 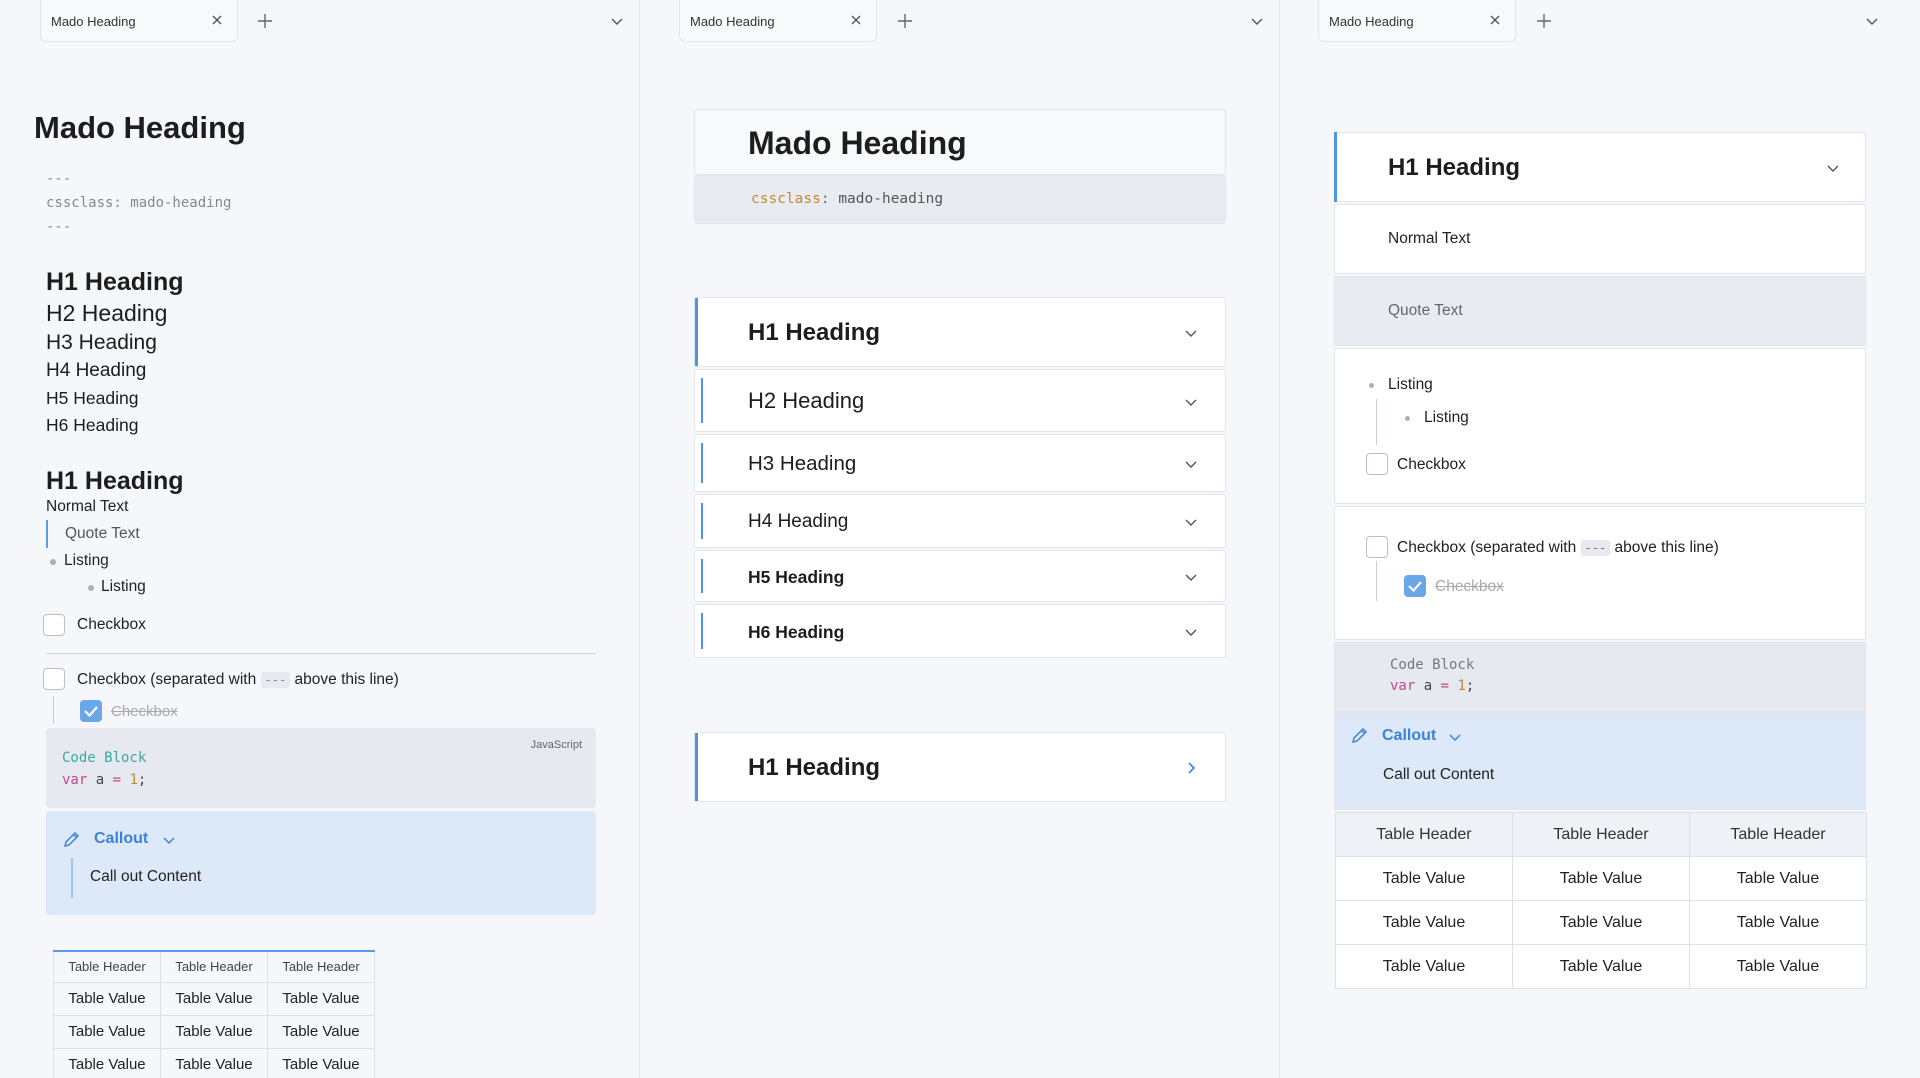 I want to click on paragraph-block: Normal Text, so click(x=1600, y=239).